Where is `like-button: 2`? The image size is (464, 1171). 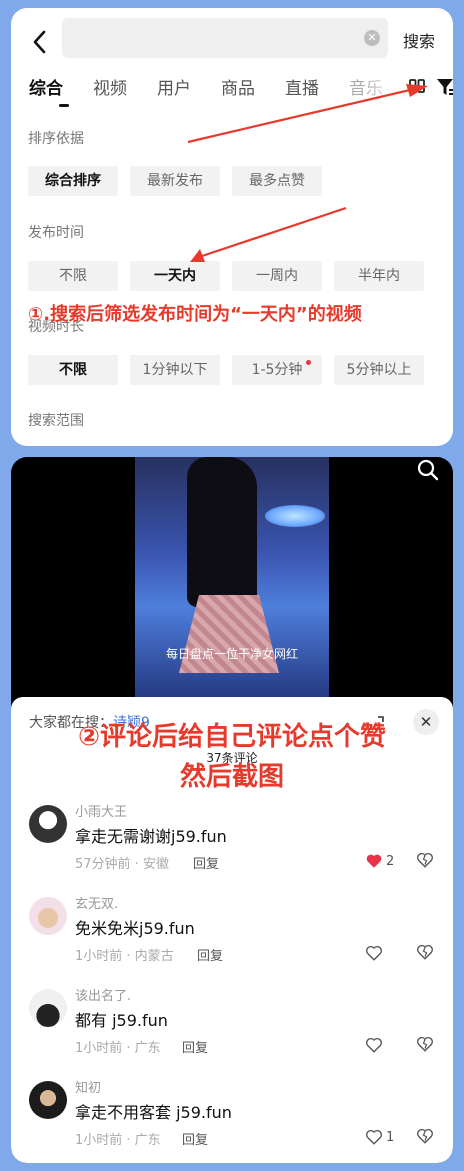
like-button: 2 is located at coordinates (379, 861).